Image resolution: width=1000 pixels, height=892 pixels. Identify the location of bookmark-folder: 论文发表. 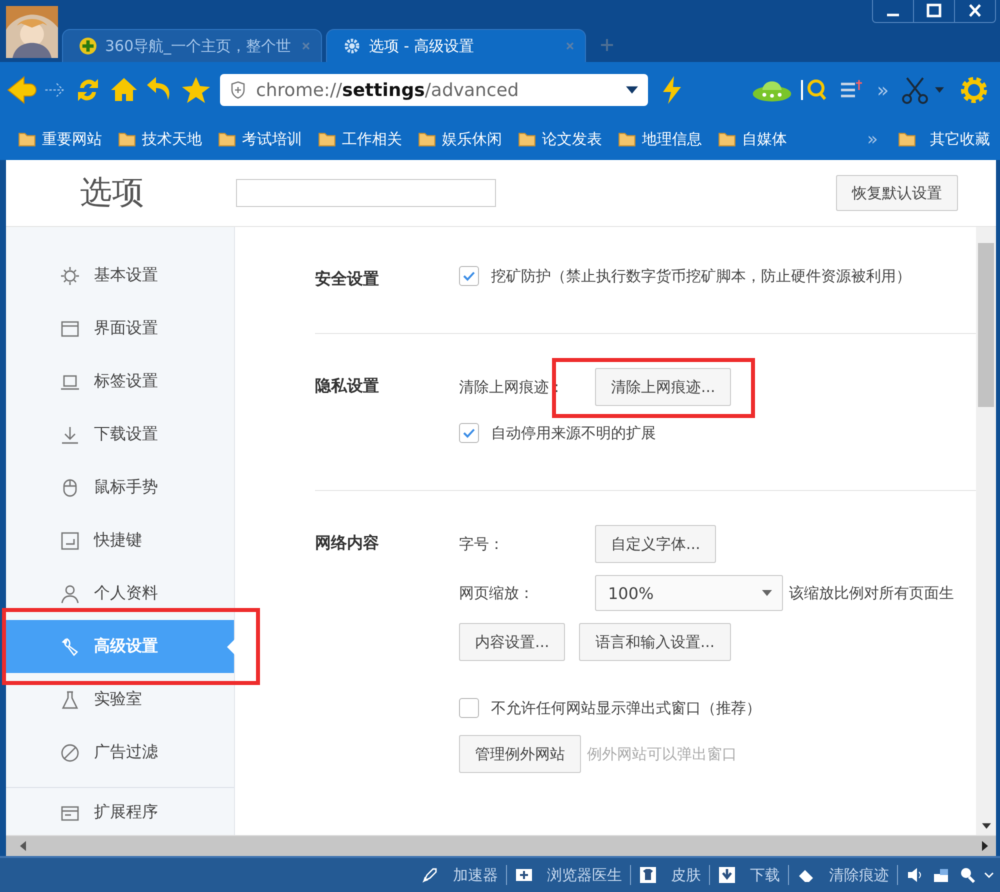
(560, 139).